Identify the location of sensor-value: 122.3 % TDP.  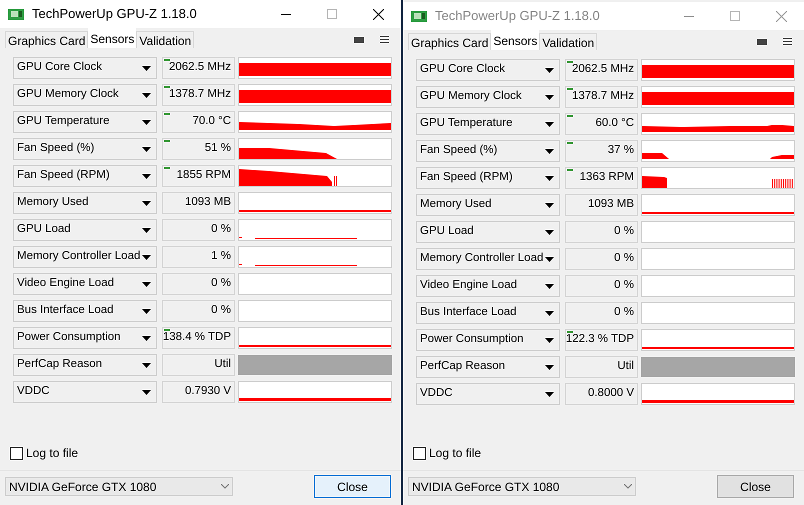
(601, 340).